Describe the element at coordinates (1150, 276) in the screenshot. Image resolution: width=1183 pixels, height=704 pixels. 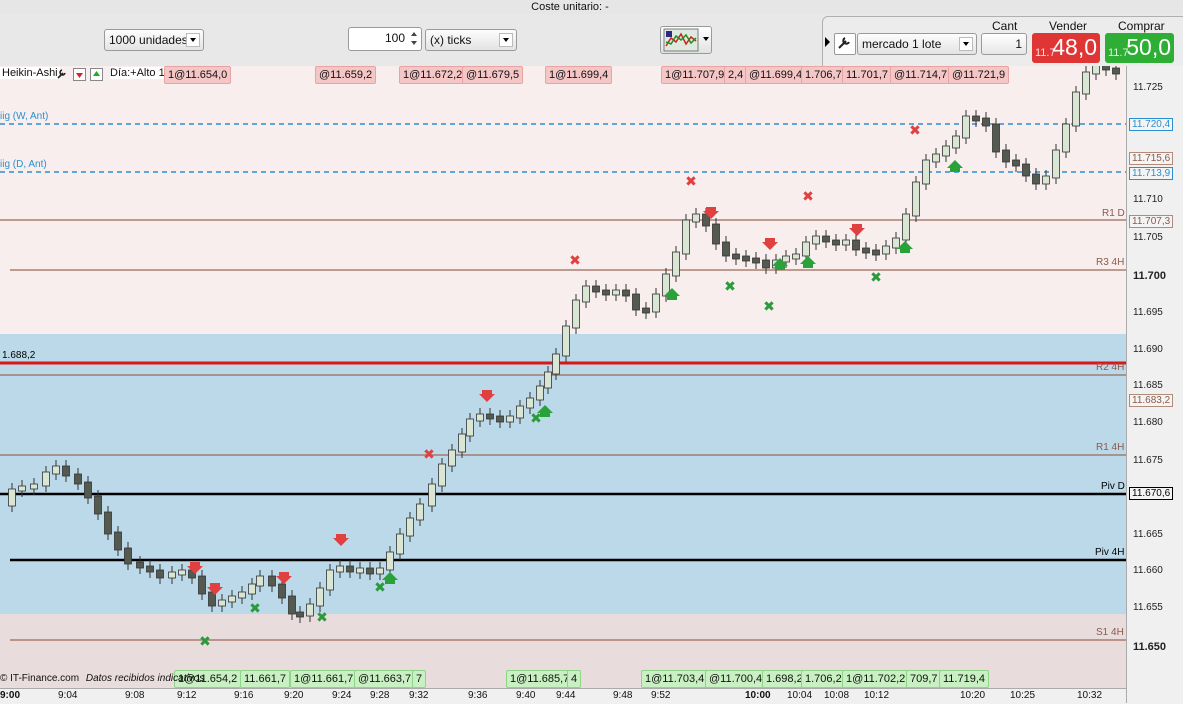
I see `axis-tick: 11.700` at that location.